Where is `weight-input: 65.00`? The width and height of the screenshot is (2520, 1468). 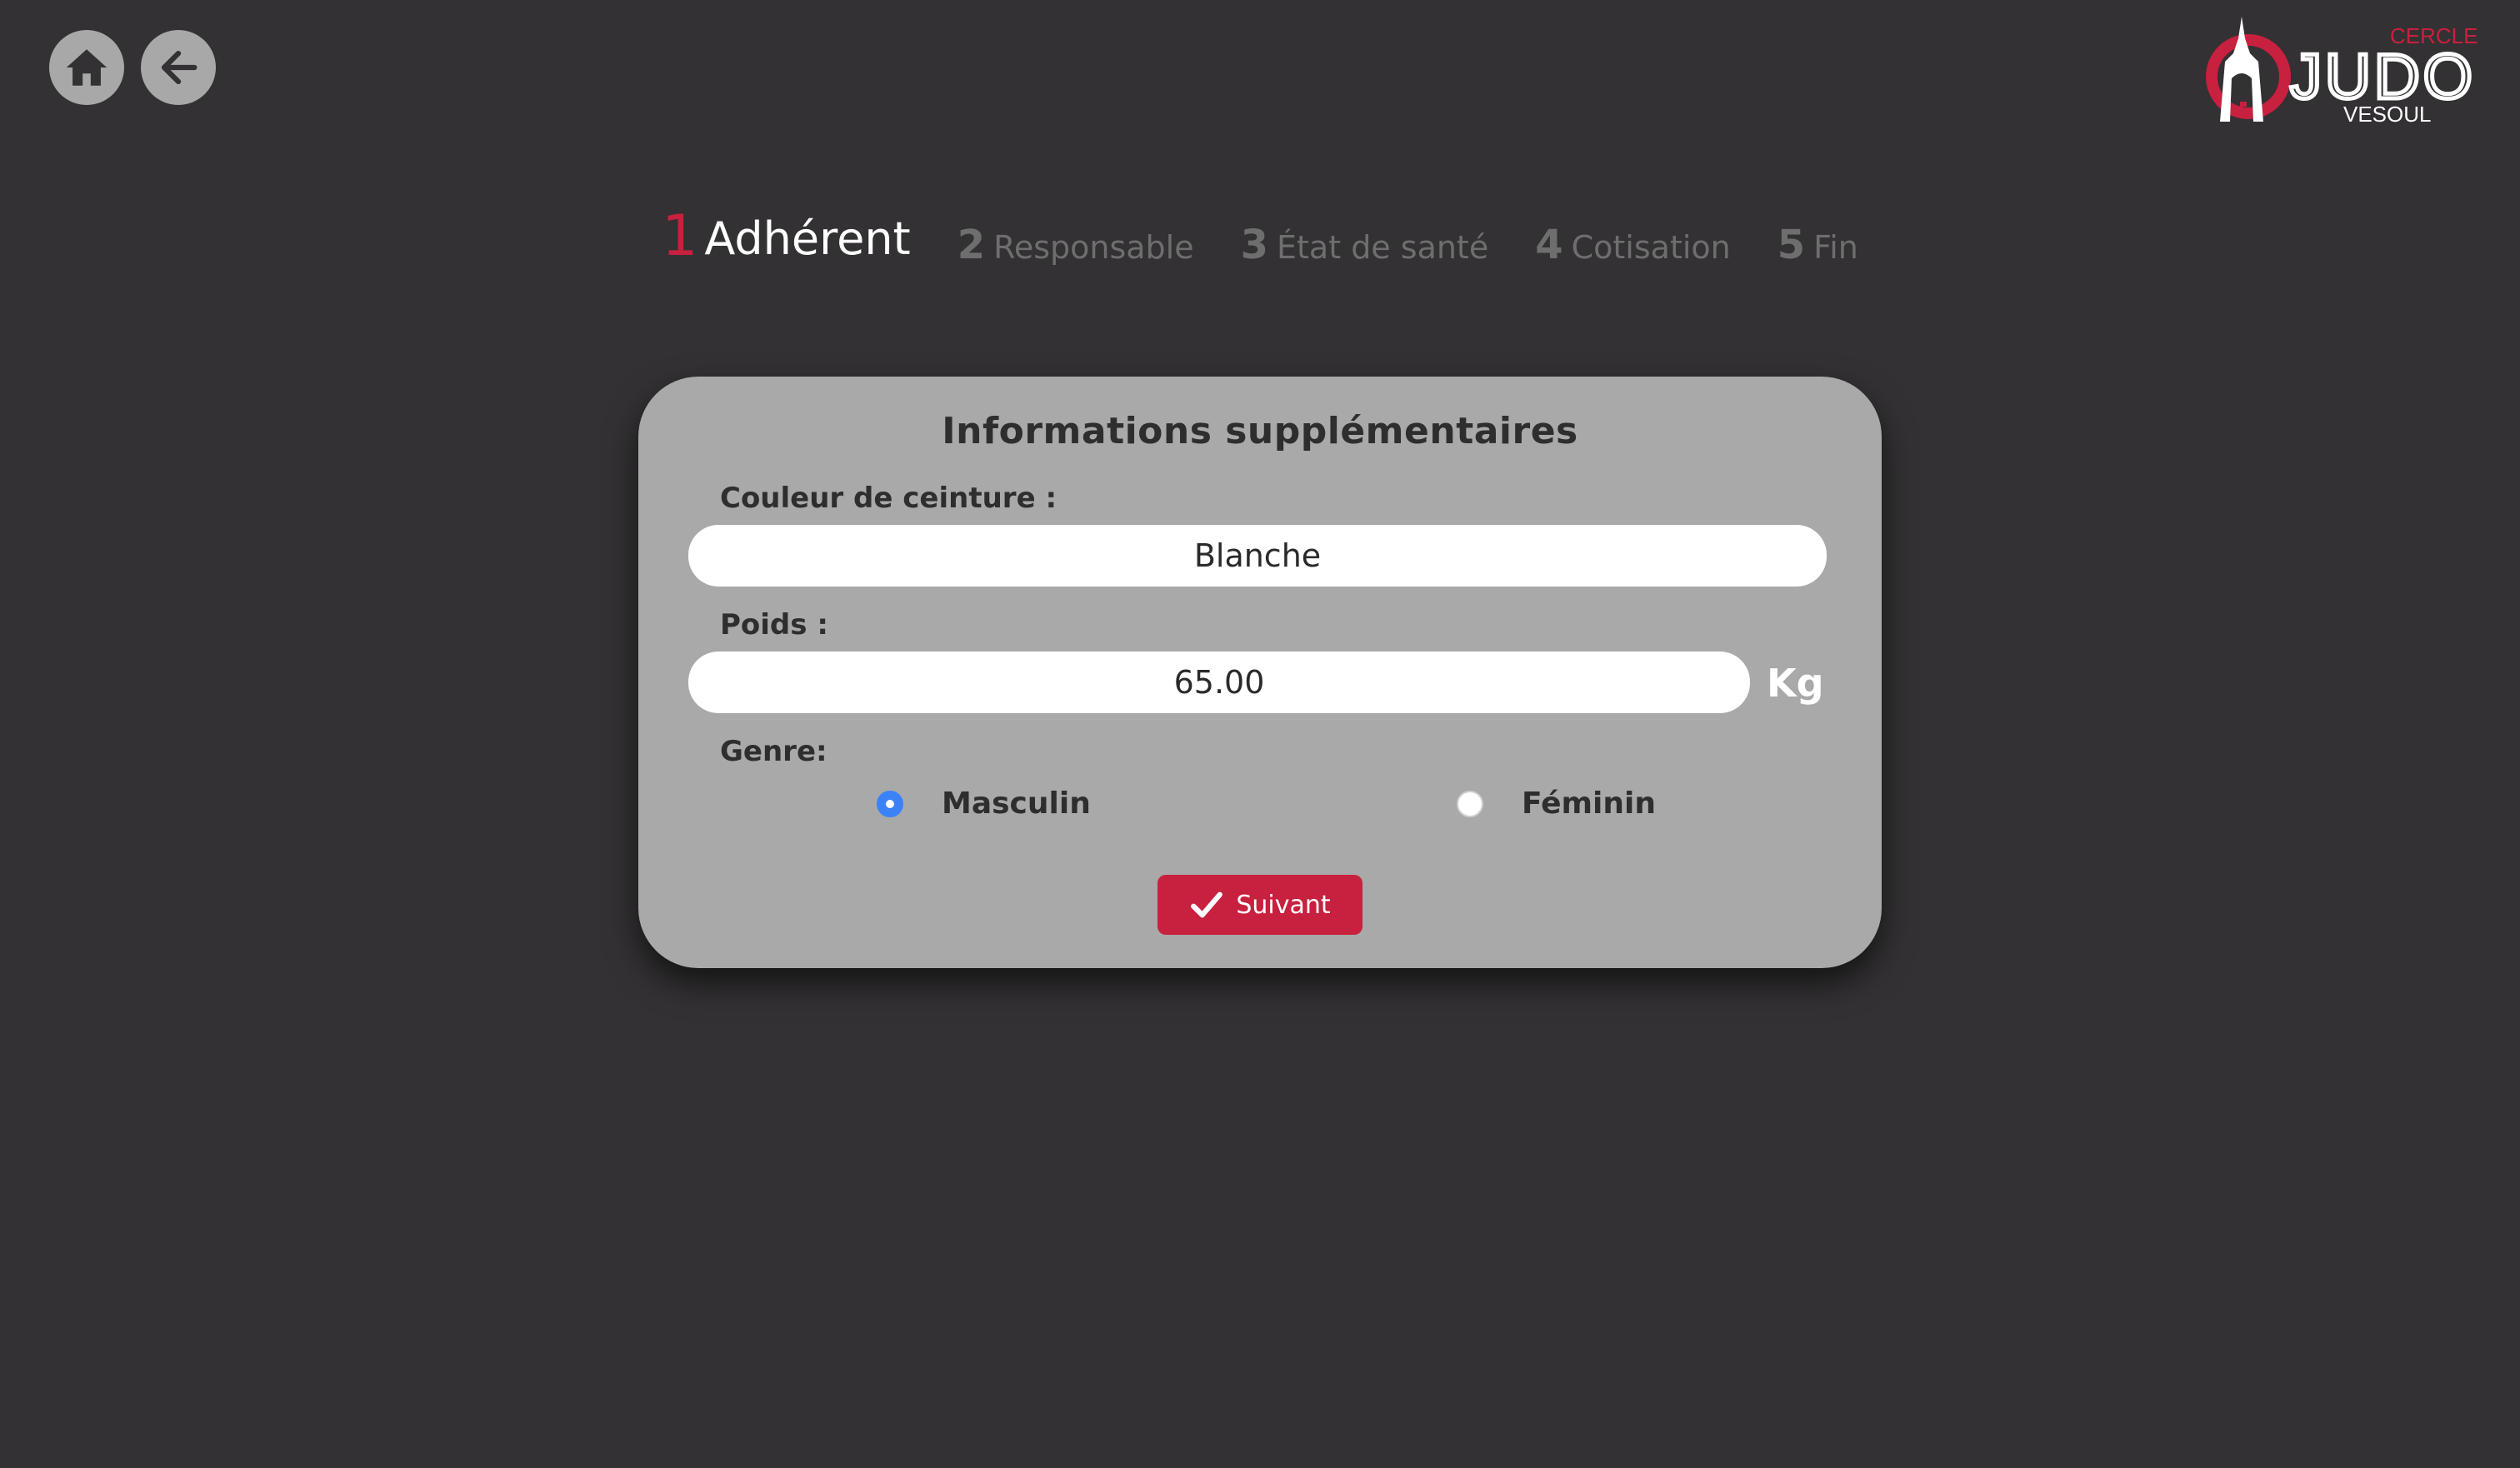 weight-input: 65.00 is located at coordinates (1219, 683).